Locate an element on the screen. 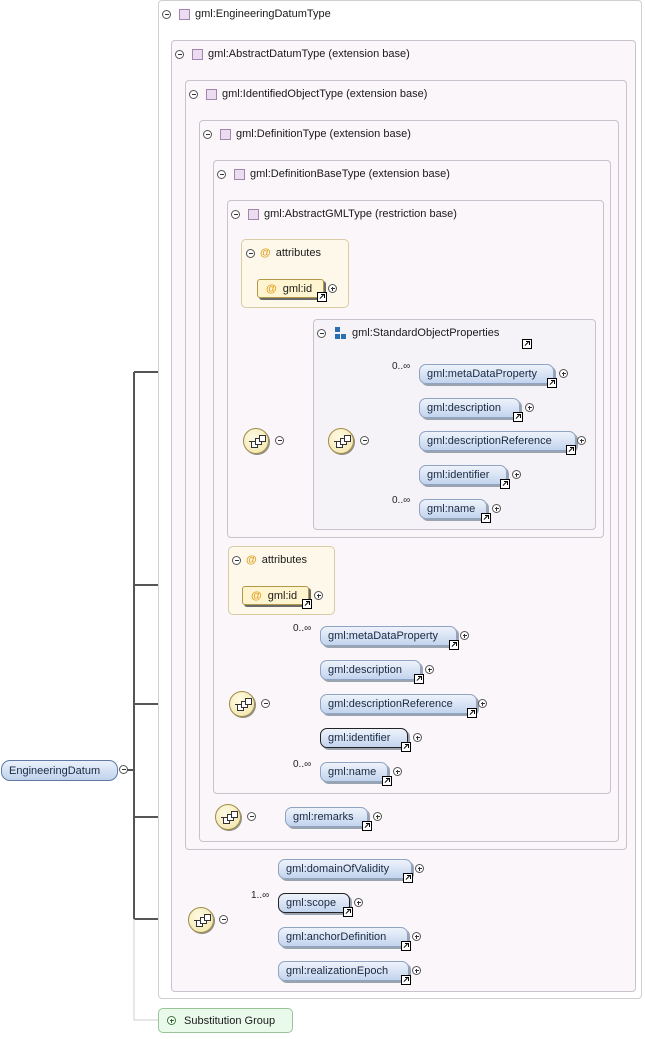  standard-object-properties-header: gml:StandardObjectProperties is located at coordinates (408, 333).